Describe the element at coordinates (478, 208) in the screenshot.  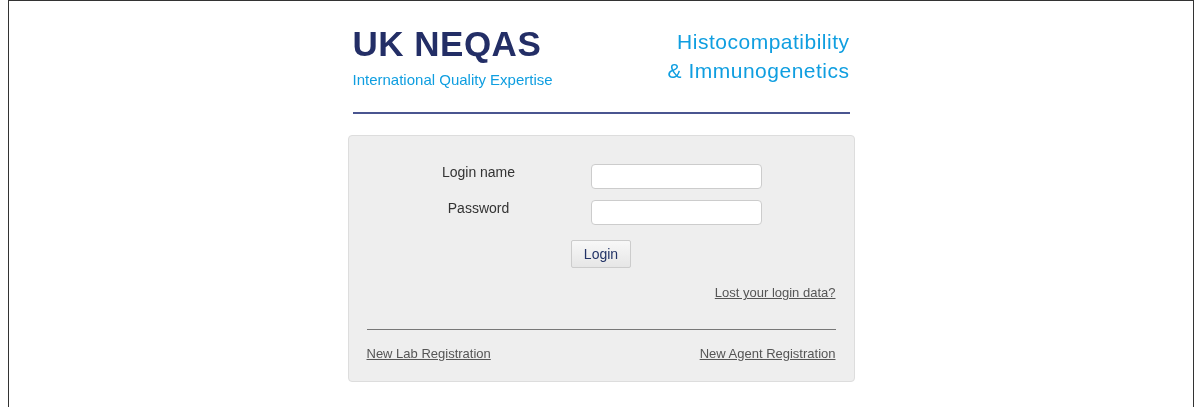
I see `field-label: Password` at that location.